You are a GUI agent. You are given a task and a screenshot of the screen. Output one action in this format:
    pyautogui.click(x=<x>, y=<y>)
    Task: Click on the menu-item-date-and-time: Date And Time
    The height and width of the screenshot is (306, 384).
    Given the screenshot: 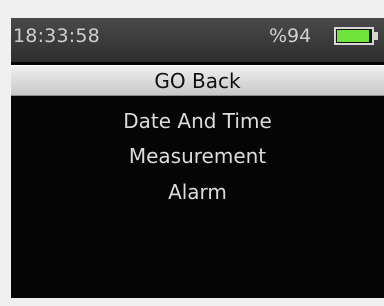 What is the action you would take?
    pyautogui.click(x=197, y=121)
    